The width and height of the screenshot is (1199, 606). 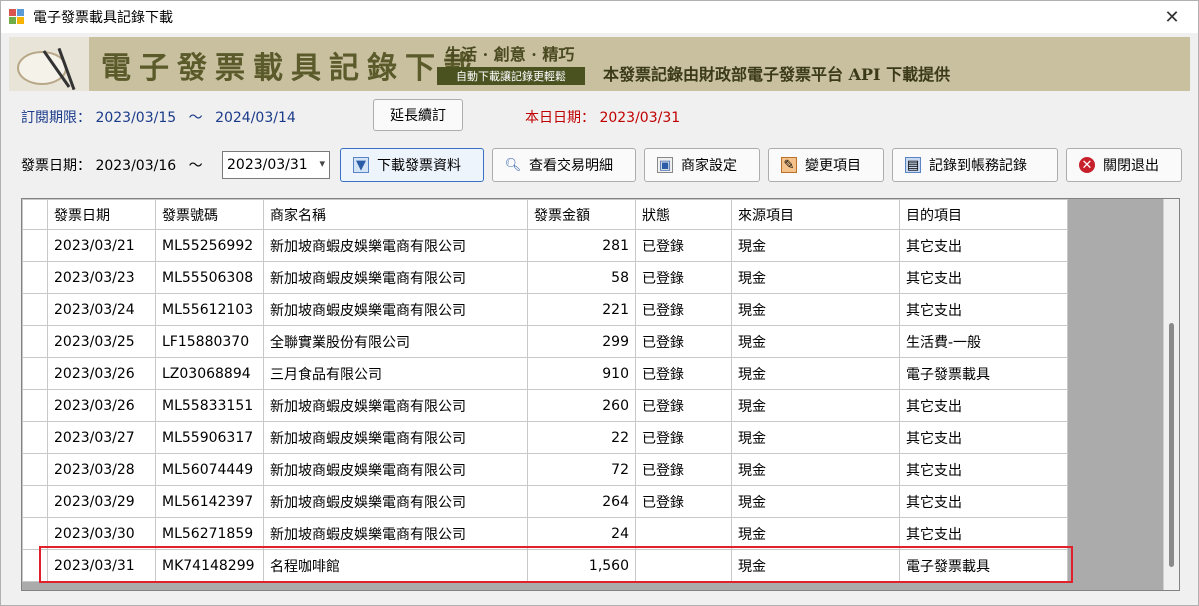 What do you see at coordinates (581, 565) in the screenshot?
I see `table-cell: 1,560` at bounding box center [581, 565].